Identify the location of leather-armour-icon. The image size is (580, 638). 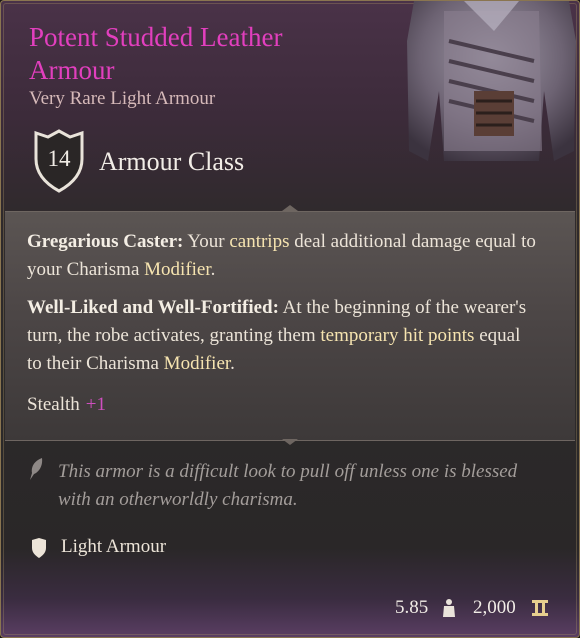
(491, 81).